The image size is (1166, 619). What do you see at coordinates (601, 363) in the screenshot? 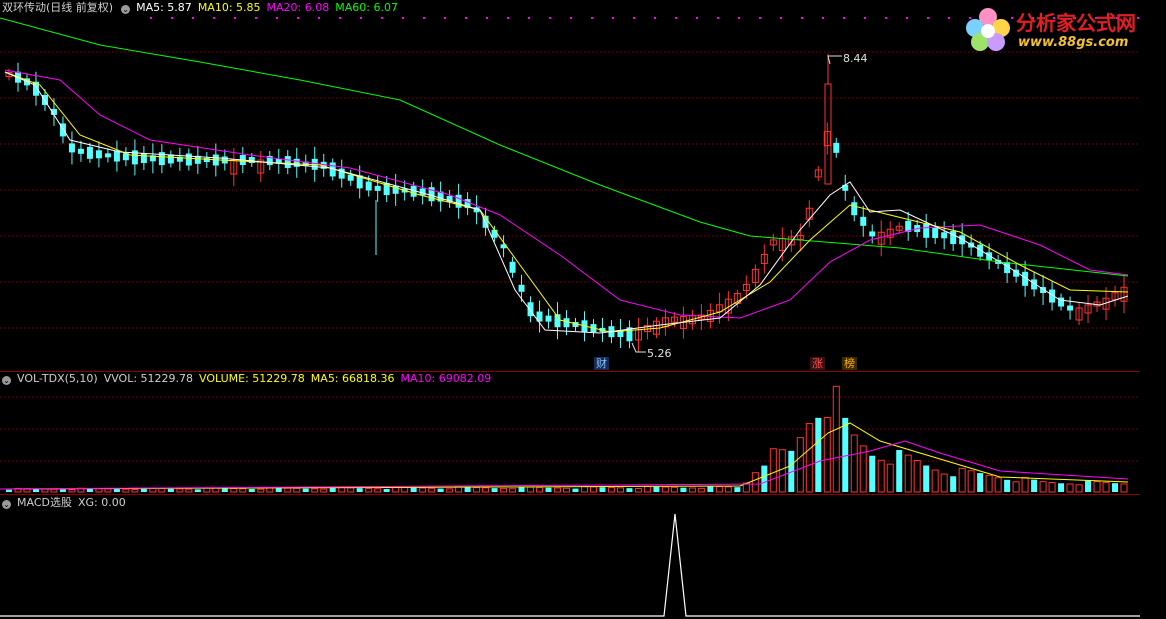
I see `finance-marker: 财` at bounding box center [601, 363].